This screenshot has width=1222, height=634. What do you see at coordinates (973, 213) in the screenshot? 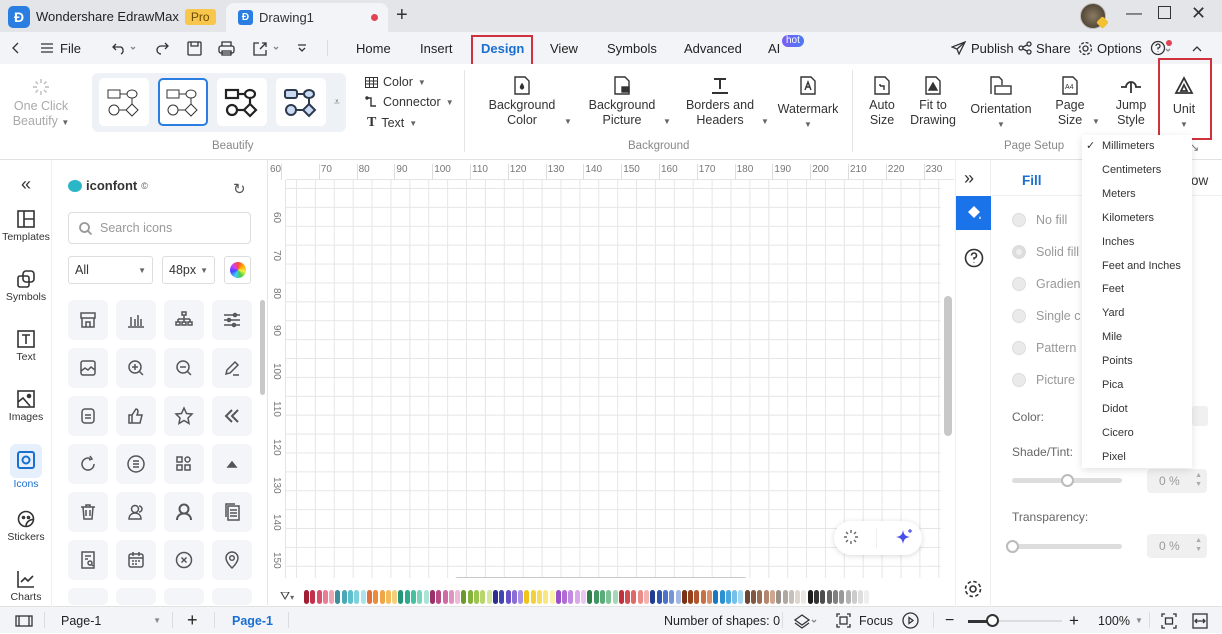
I see `fill-panel-button` at bounding box center [973, 213].